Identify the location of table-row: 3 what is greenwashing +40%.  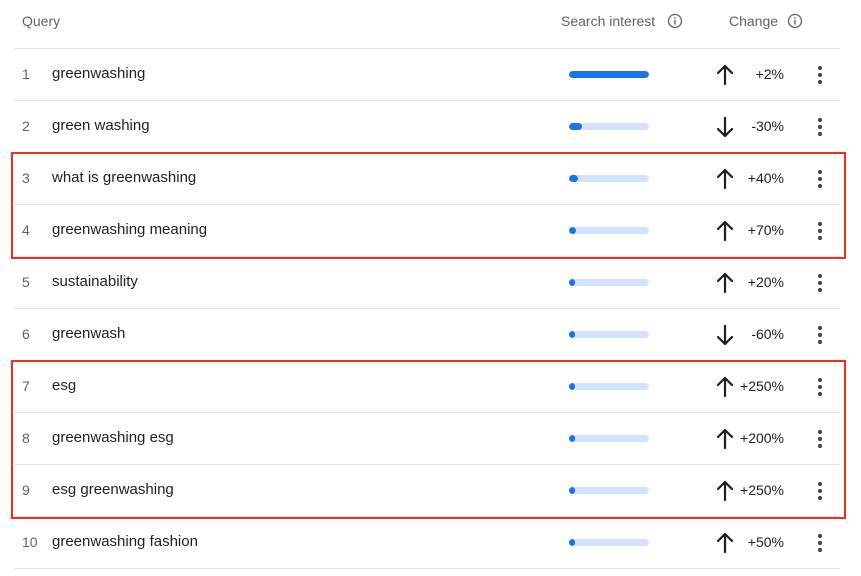
(427, 179).